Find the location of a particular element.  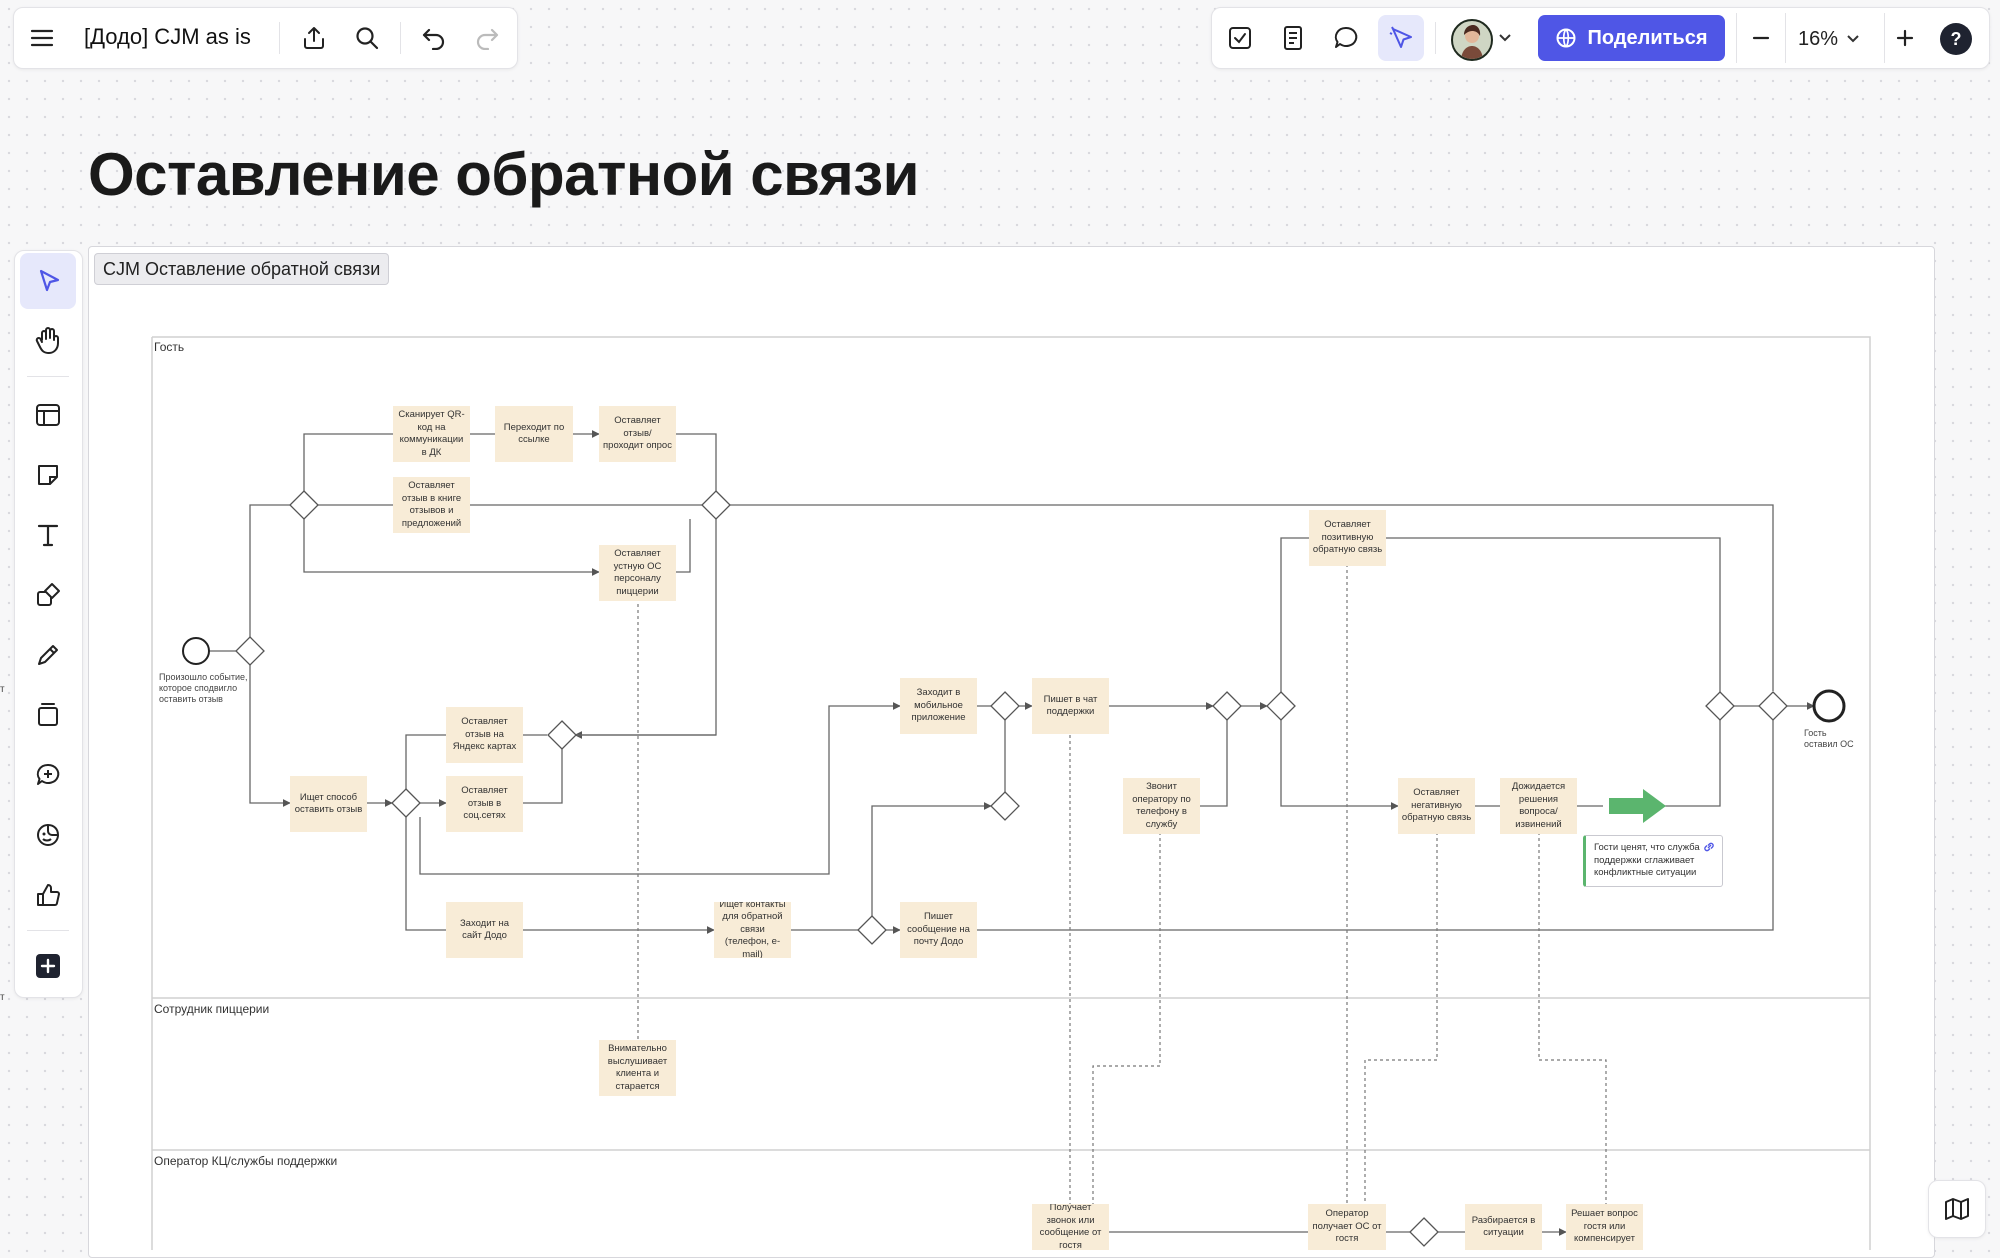

swimlane-label-guest: Гость is located at coordinates (169, 347).